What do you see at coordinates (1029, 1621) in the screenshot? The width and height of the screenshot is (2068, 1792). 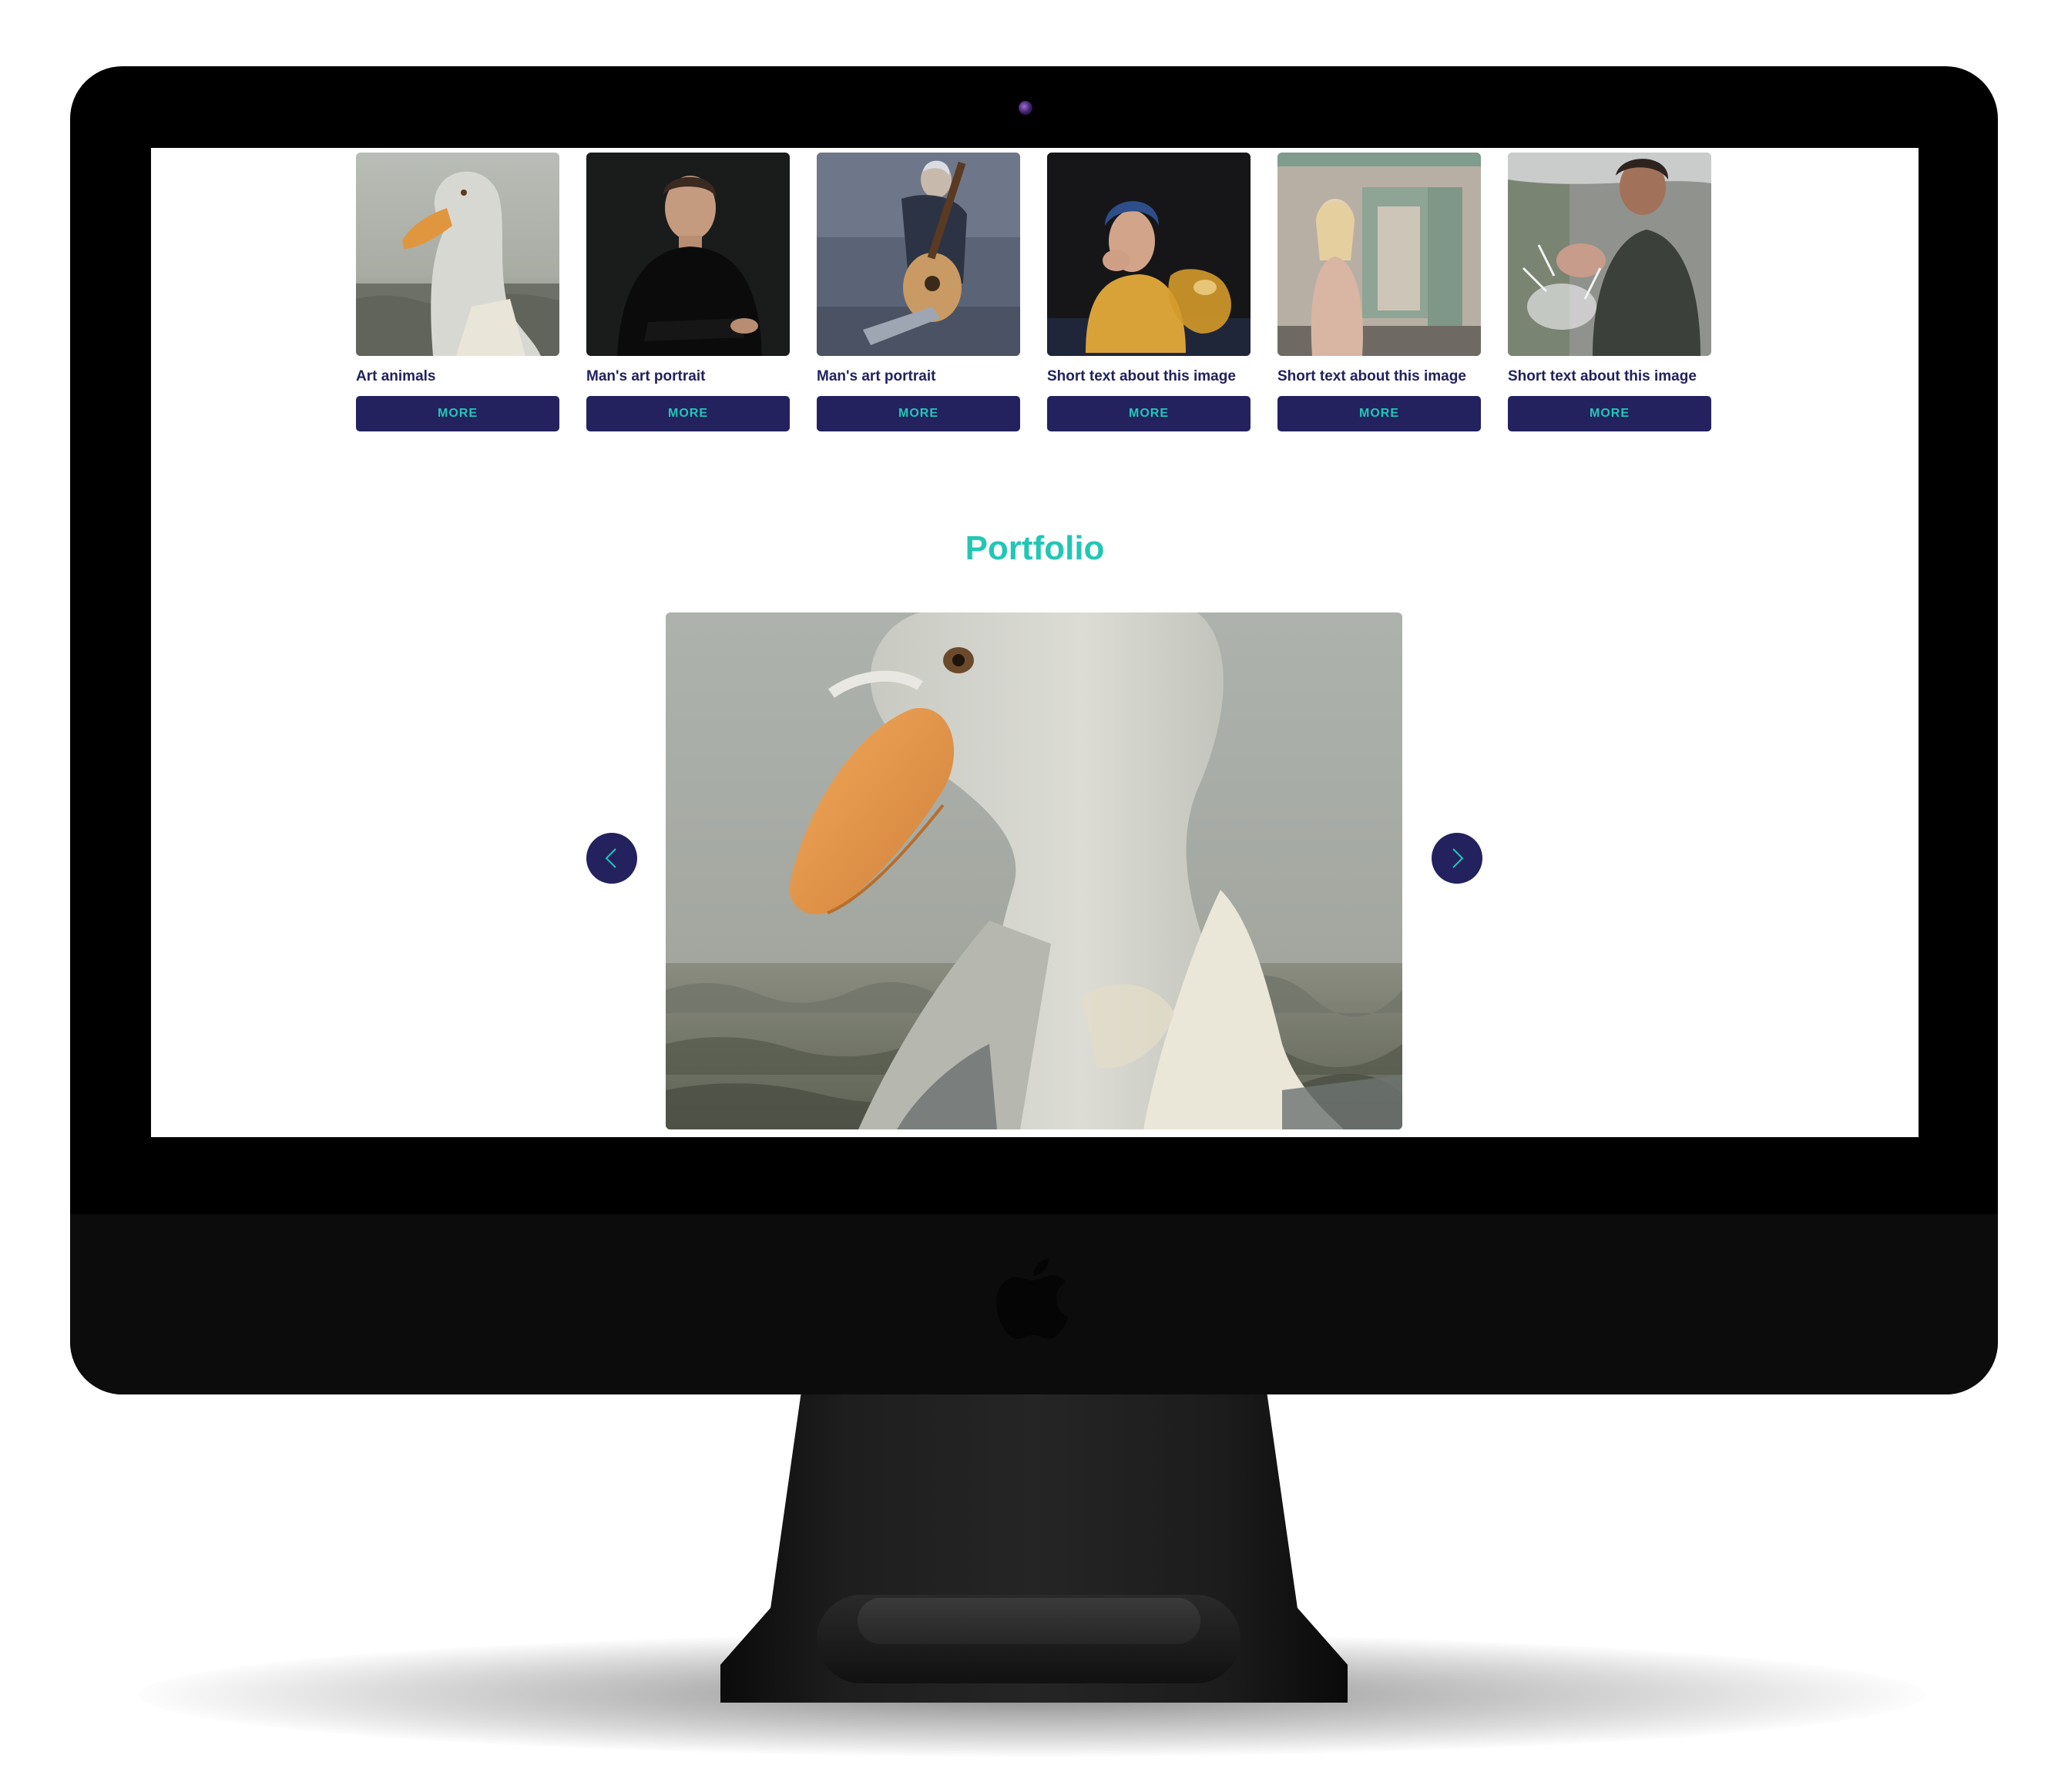 I see `monitor-stand-base-highlight` at bounding box center [1029, 1621].